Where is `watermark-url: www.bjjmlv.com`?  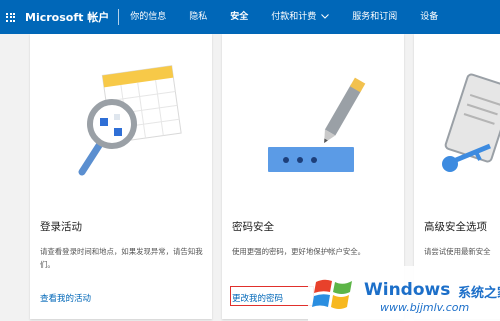 watermark-url: www.bjjmlv.com is located at coordinates (425, 307).